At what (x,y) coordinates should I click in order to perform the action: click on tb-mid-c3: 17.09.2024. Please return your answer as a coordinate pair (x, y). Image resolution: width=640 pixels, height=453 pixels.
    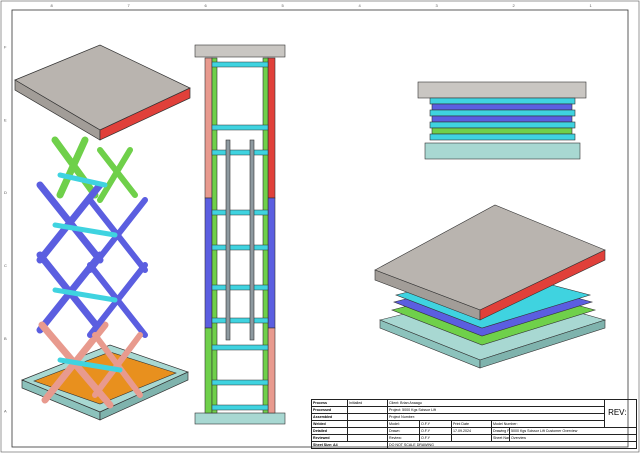
    Looking at the image, I should click on (471, 431).